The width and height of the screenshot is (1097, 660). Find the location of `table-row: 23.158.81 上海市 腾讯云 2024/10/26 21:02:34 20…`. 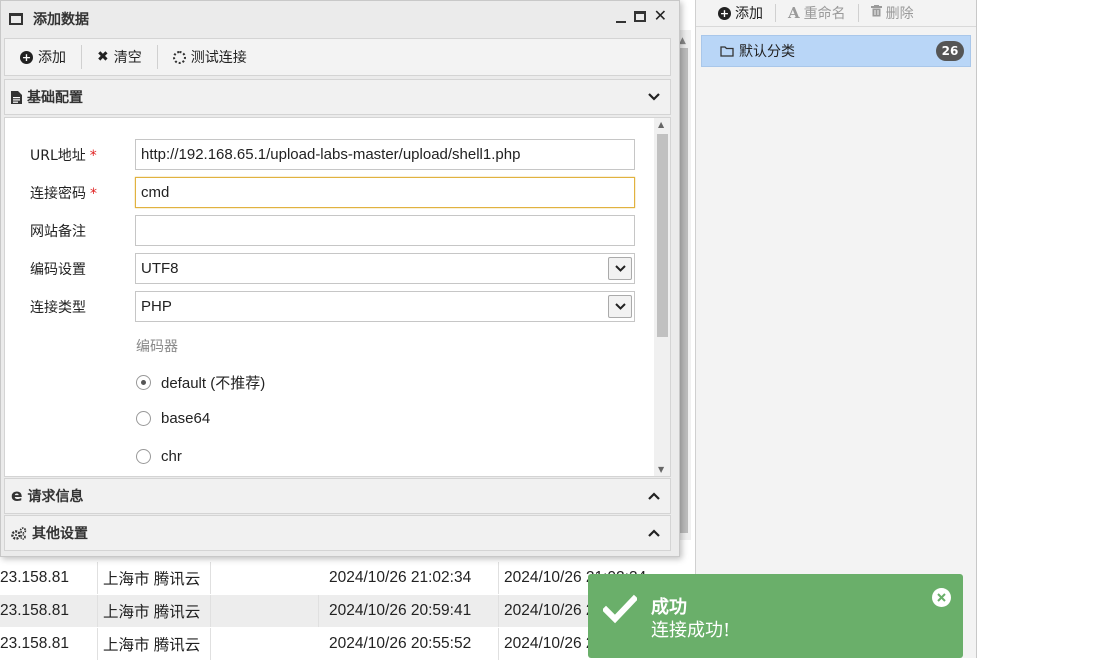

table-row: 23.158.81 上海市 腾讯云 2024/10/26 21:02:34 20… is located at coordinates (338, 578).